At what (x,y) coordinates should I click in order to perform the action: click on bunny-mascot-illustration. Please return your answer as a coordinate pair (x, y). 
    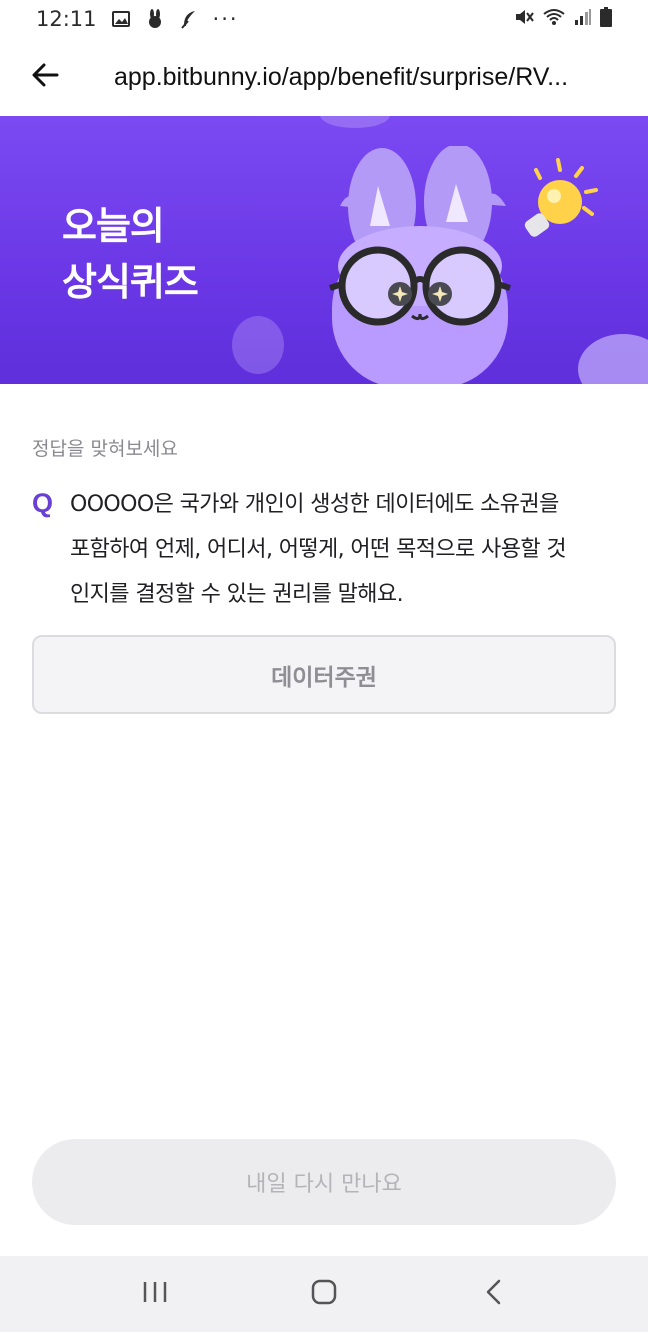
    Looking at the image, I should click on (420, 265).